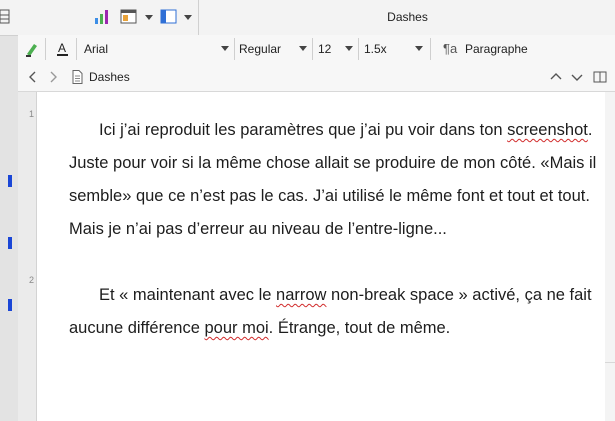 The width and height of the screenshot is (615, 421). Describe the element at coordinates (31, 114) in the screenshot. I see `line-number: 1` at that location.